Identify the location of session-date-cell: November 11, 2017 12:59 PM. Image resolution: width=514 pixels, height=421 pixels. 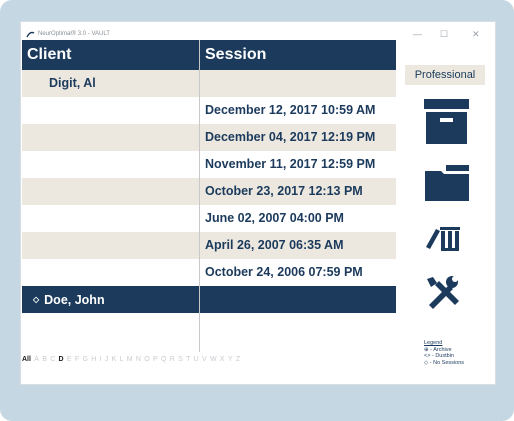
(290, 164).